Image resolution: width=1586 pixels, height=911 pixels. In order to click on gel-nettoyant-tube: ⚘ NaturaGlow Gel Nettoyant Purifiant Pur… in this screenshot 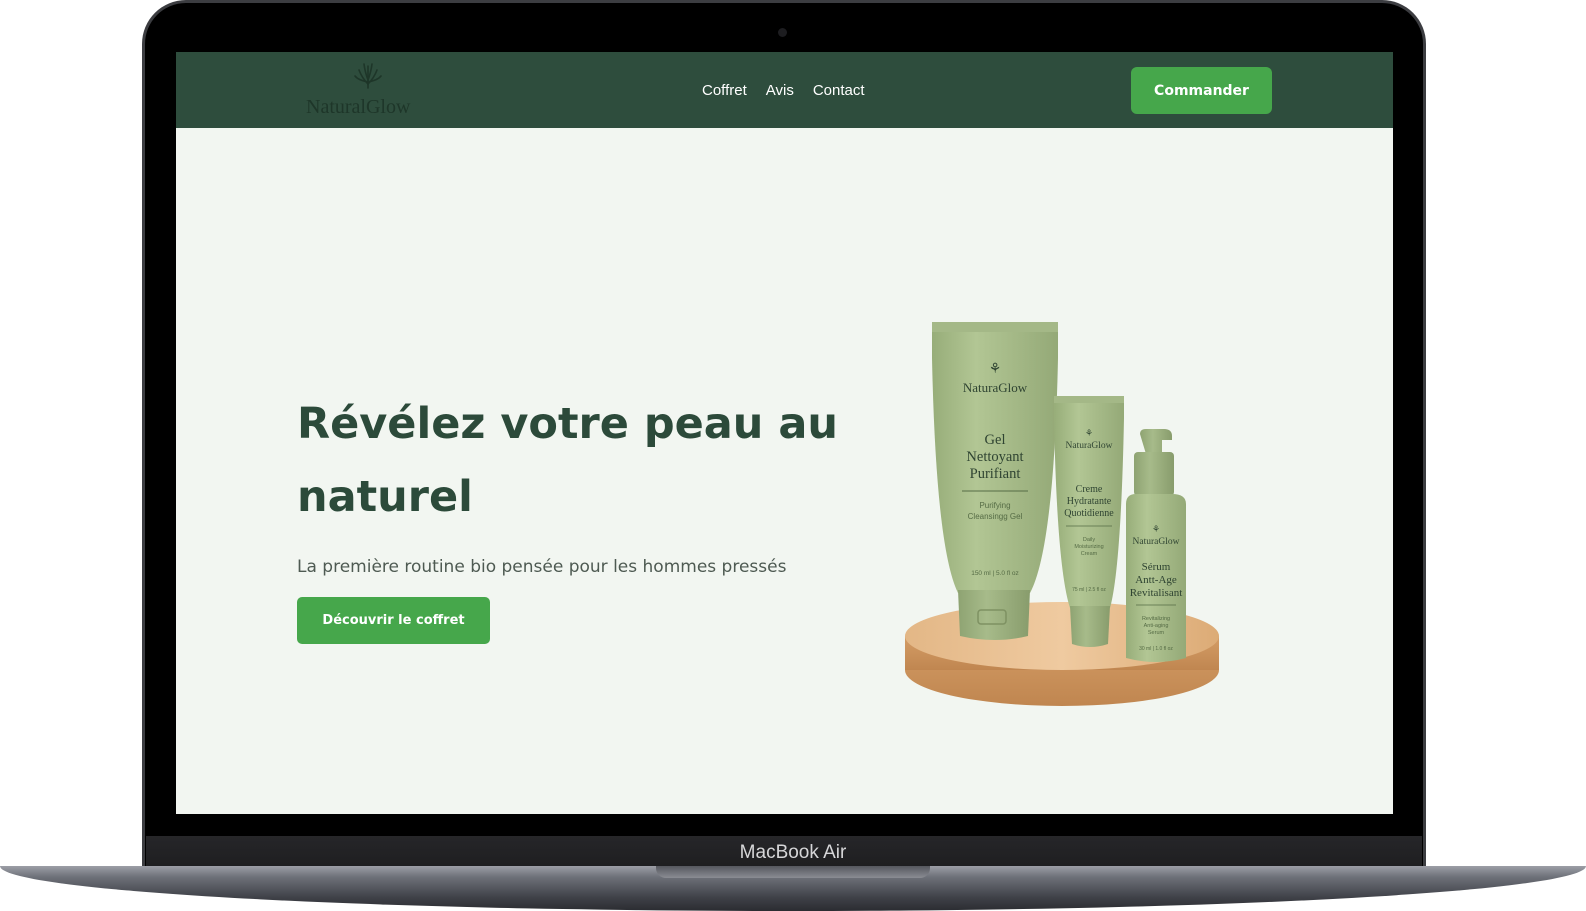, I will do `click(995, 481)`.